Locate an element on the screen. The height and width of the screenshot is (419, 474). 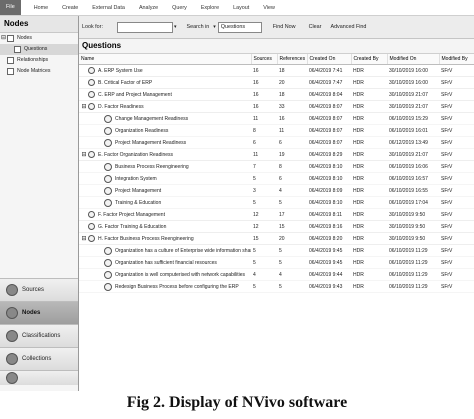
tab-external-data: External Data is located at coordinates (108, 8).